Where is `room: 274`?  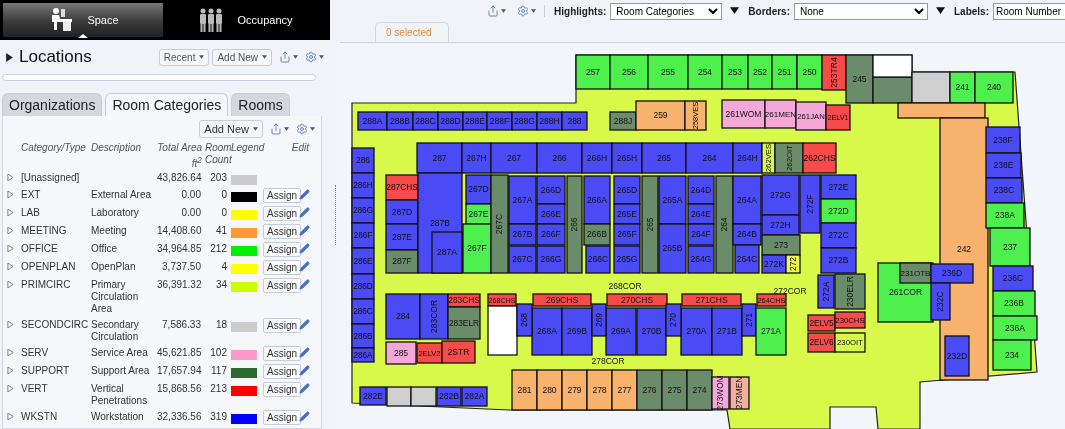
room: 274 is located at coordinates (699, 390).